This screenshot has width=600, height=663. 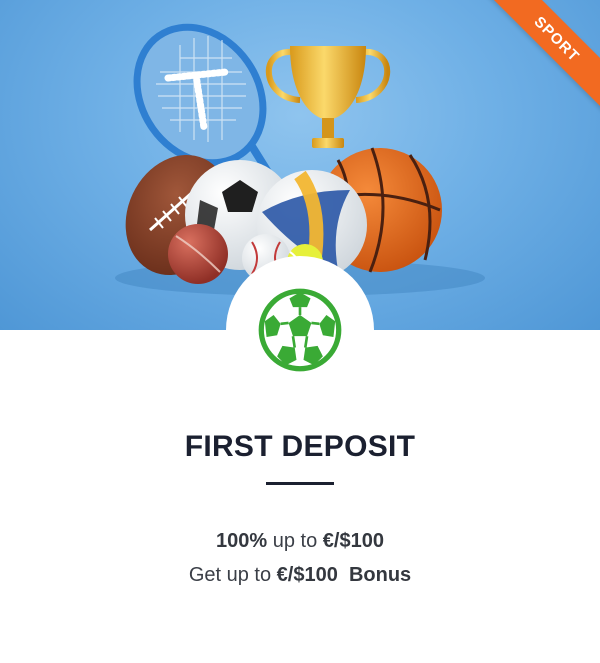 I want to click on cricket-ball-icon, so click(x=198, y=254).